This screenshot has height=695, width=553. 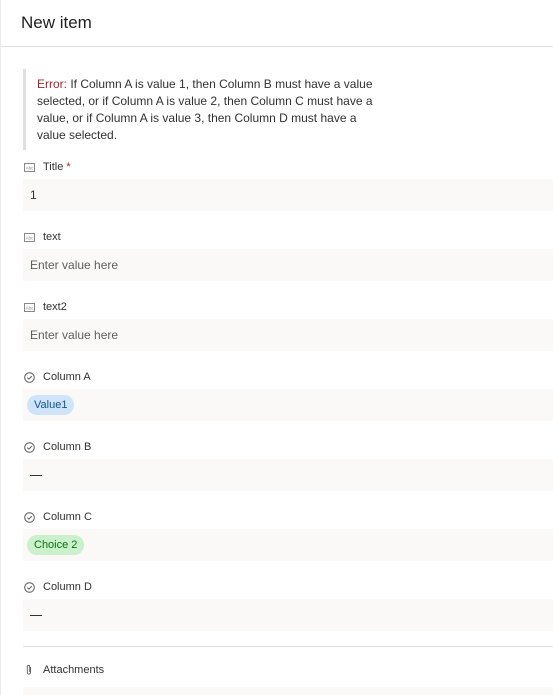 I want to click on field-text2-label-row: Abc text2, so click(x=288, y=307).